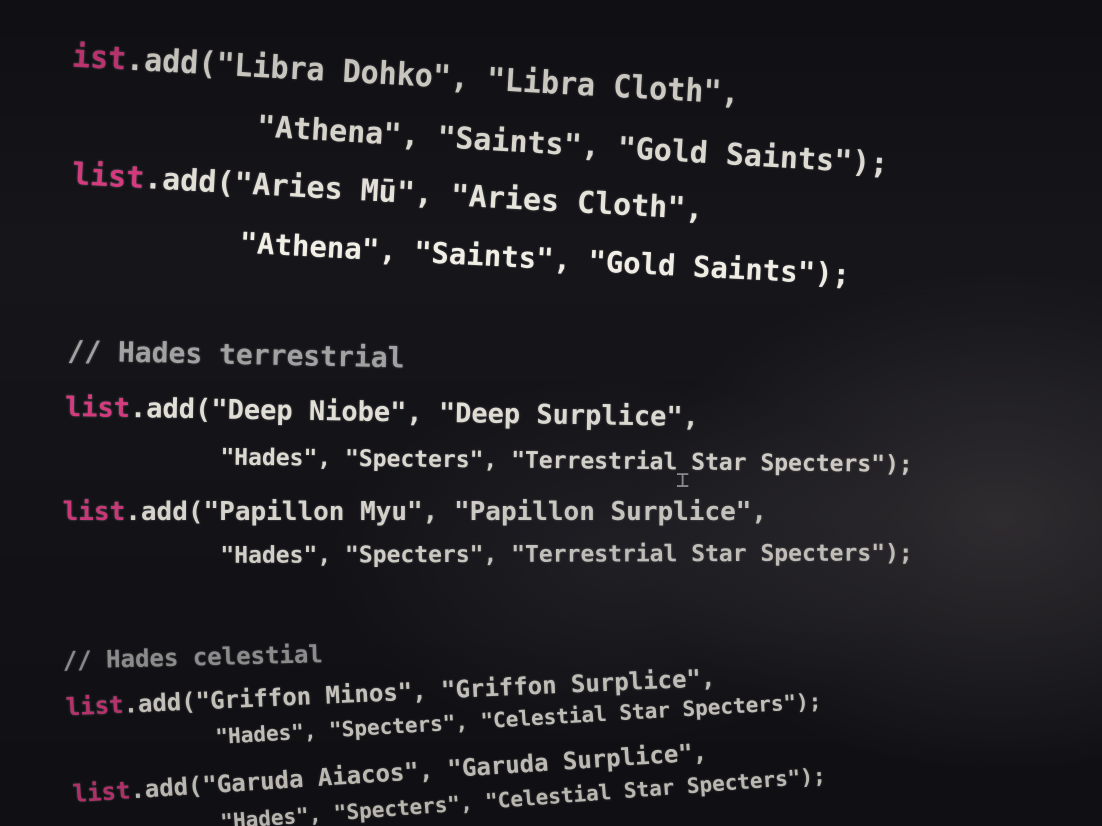 This screenshot has height=826, width=1102. What do you see at coordinates (99, 58) in the screenshot?
I see `code-keyword: ist` at bounding box center [99, 58].